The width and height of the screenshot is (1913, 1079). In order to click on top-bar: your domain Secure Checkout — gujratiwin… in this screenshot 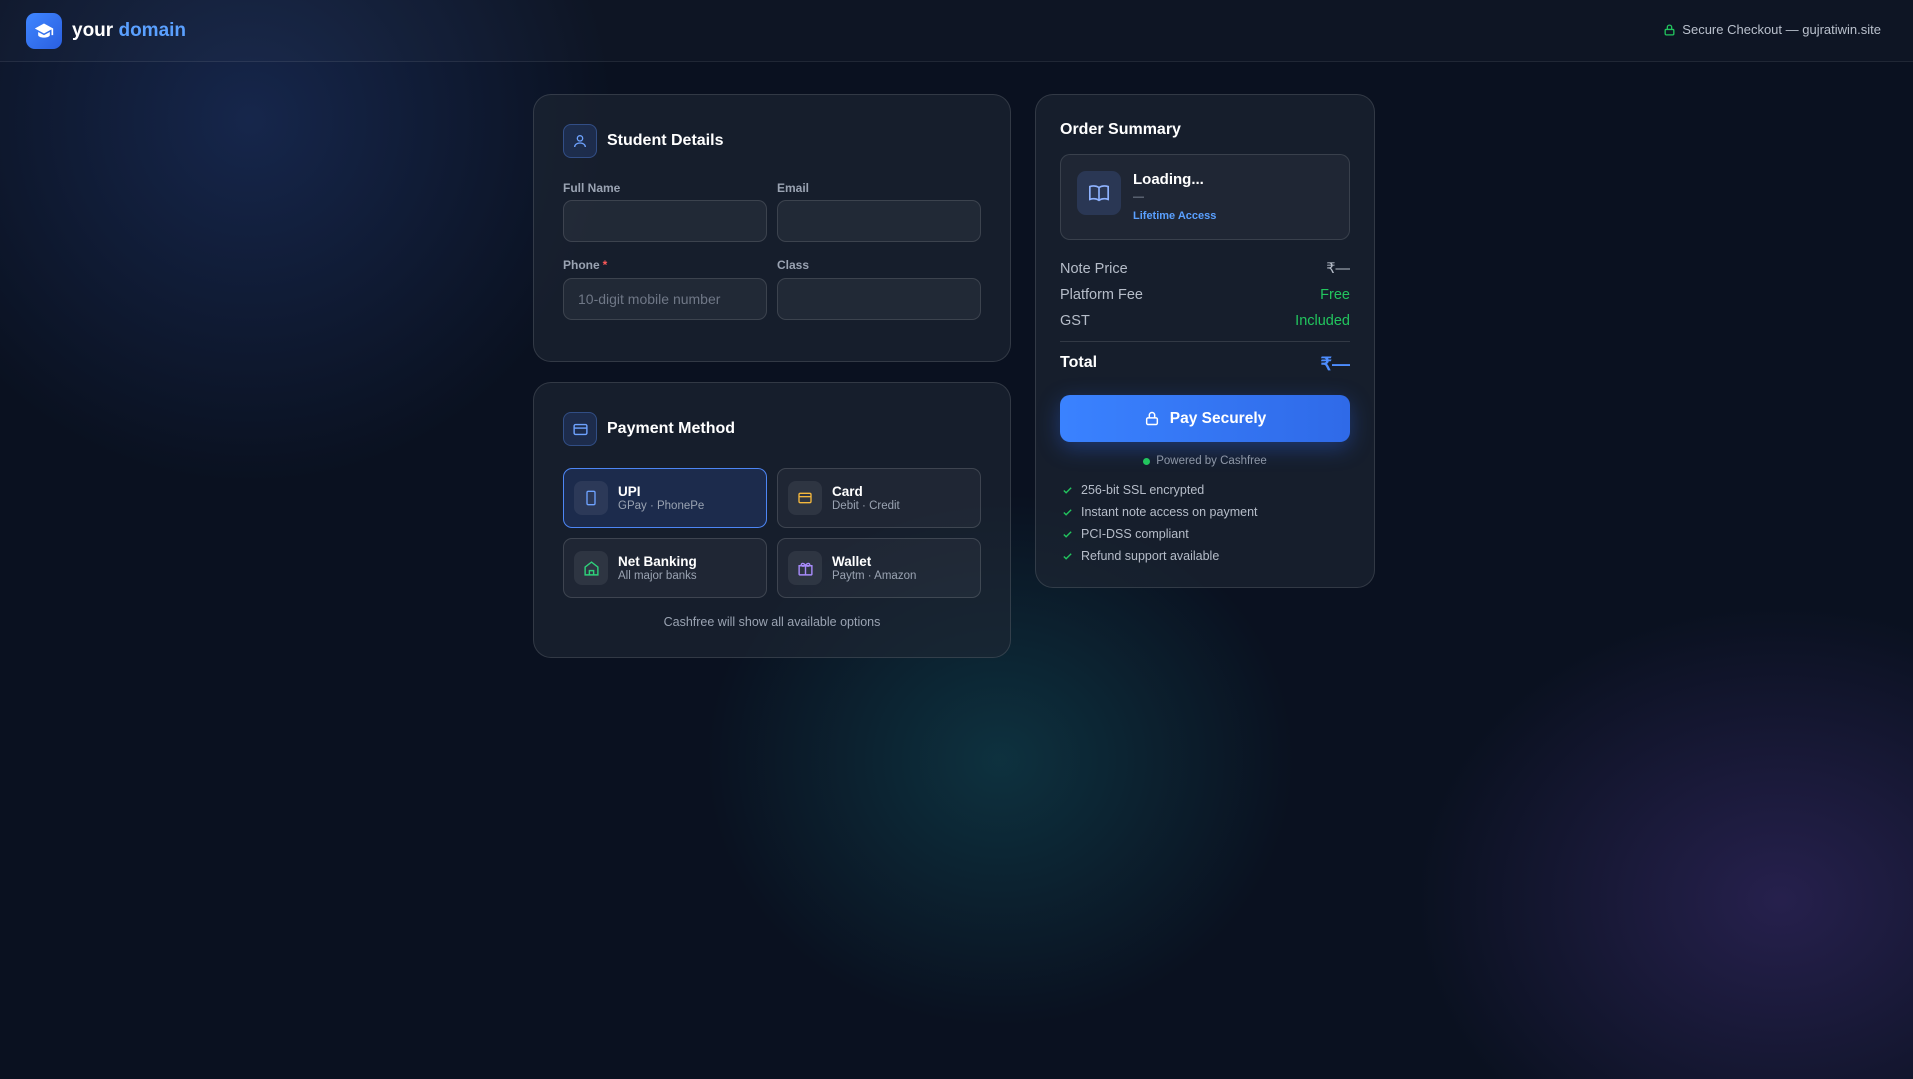, I will do `click(956, 31)`.